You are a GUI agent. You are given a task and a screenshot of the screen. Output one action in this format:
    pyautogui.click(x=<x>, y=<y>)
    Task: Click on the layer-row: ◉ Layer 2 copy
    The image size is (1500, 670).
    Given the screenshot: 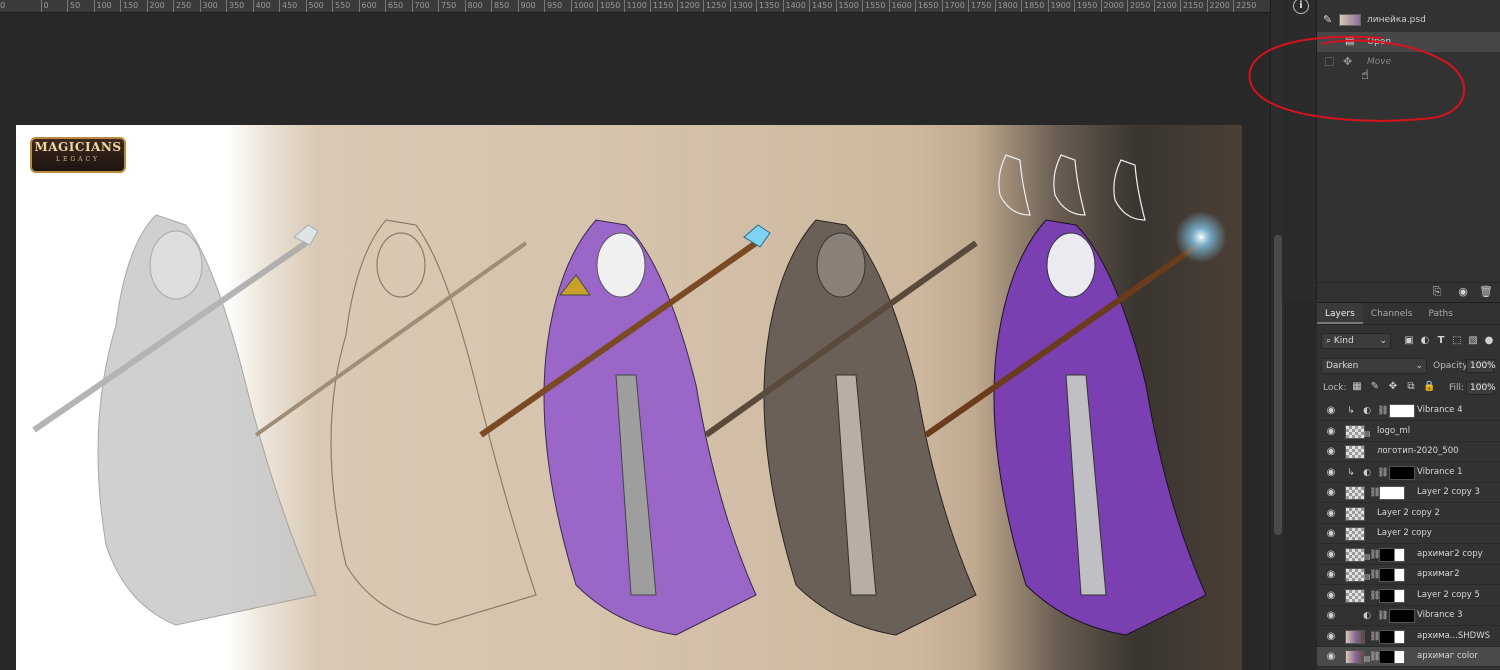 What is the action you would take?
    pyautogui.click(x=1408, y=534)
    